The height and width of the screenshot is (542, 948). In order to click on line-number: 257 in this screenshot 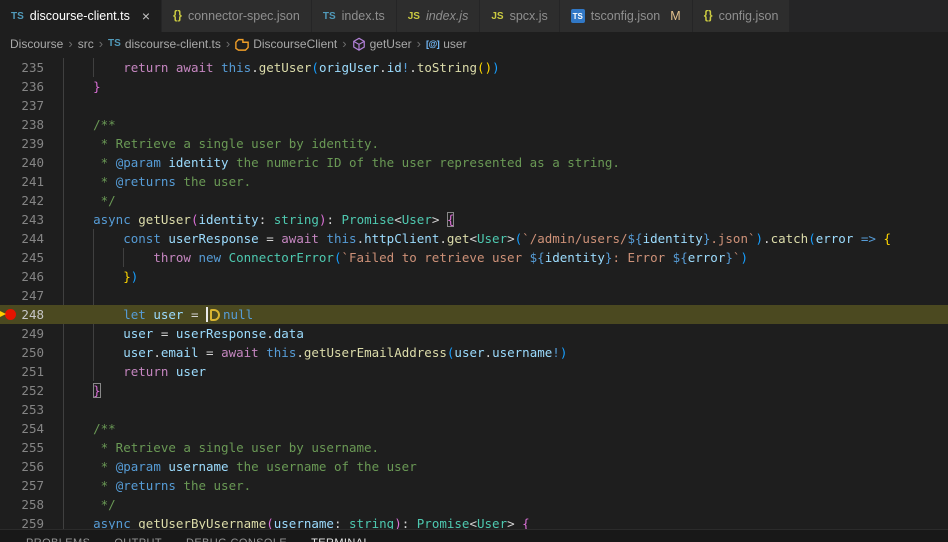, I will do `click(31, 485)`.